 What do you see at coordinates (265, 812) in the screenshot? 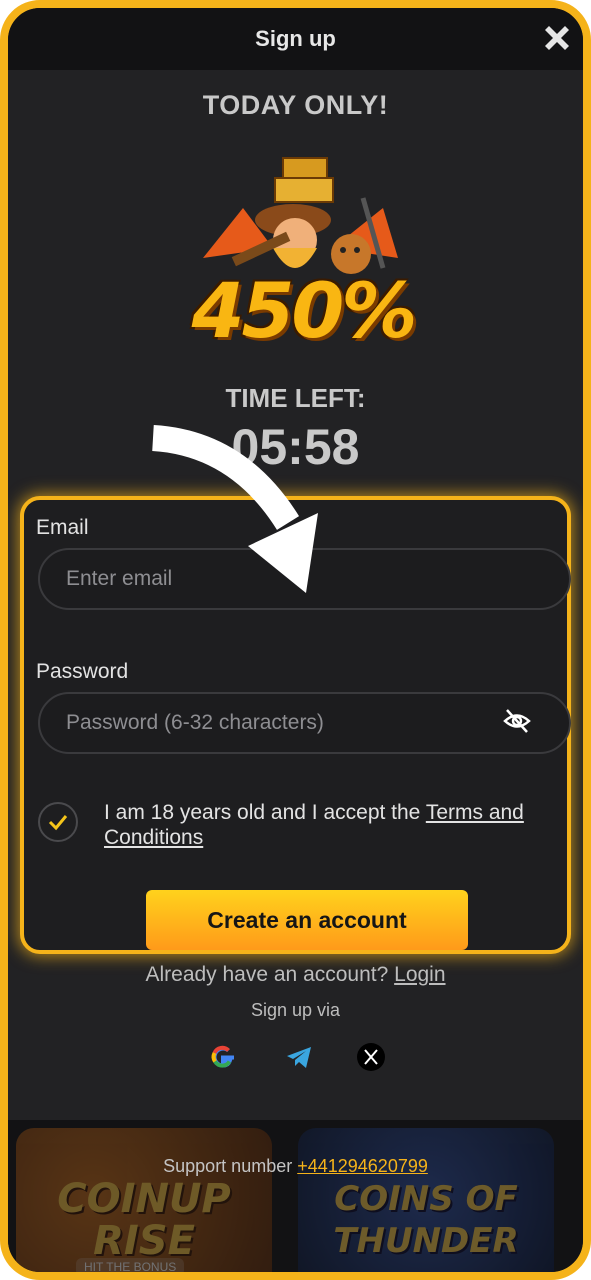
I see `terms-prefix: I am 18 years old and I accept the` at bounding box center [265, 812].